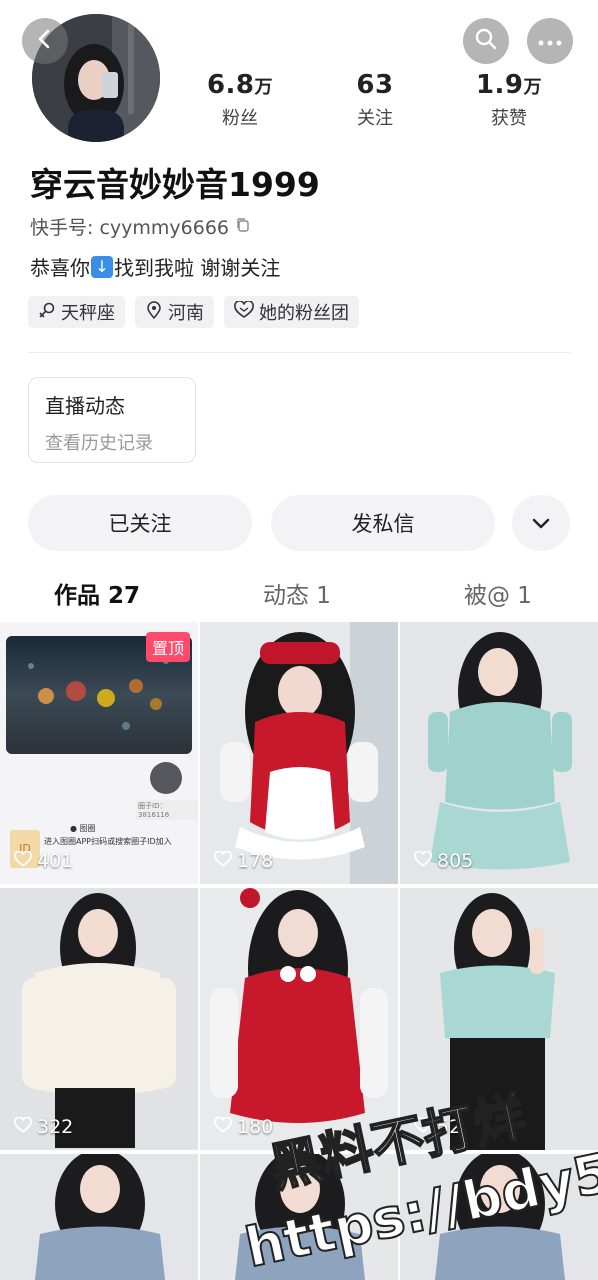 The image size is (598, 1280). I want to click on work-item, so click(99, 1217).